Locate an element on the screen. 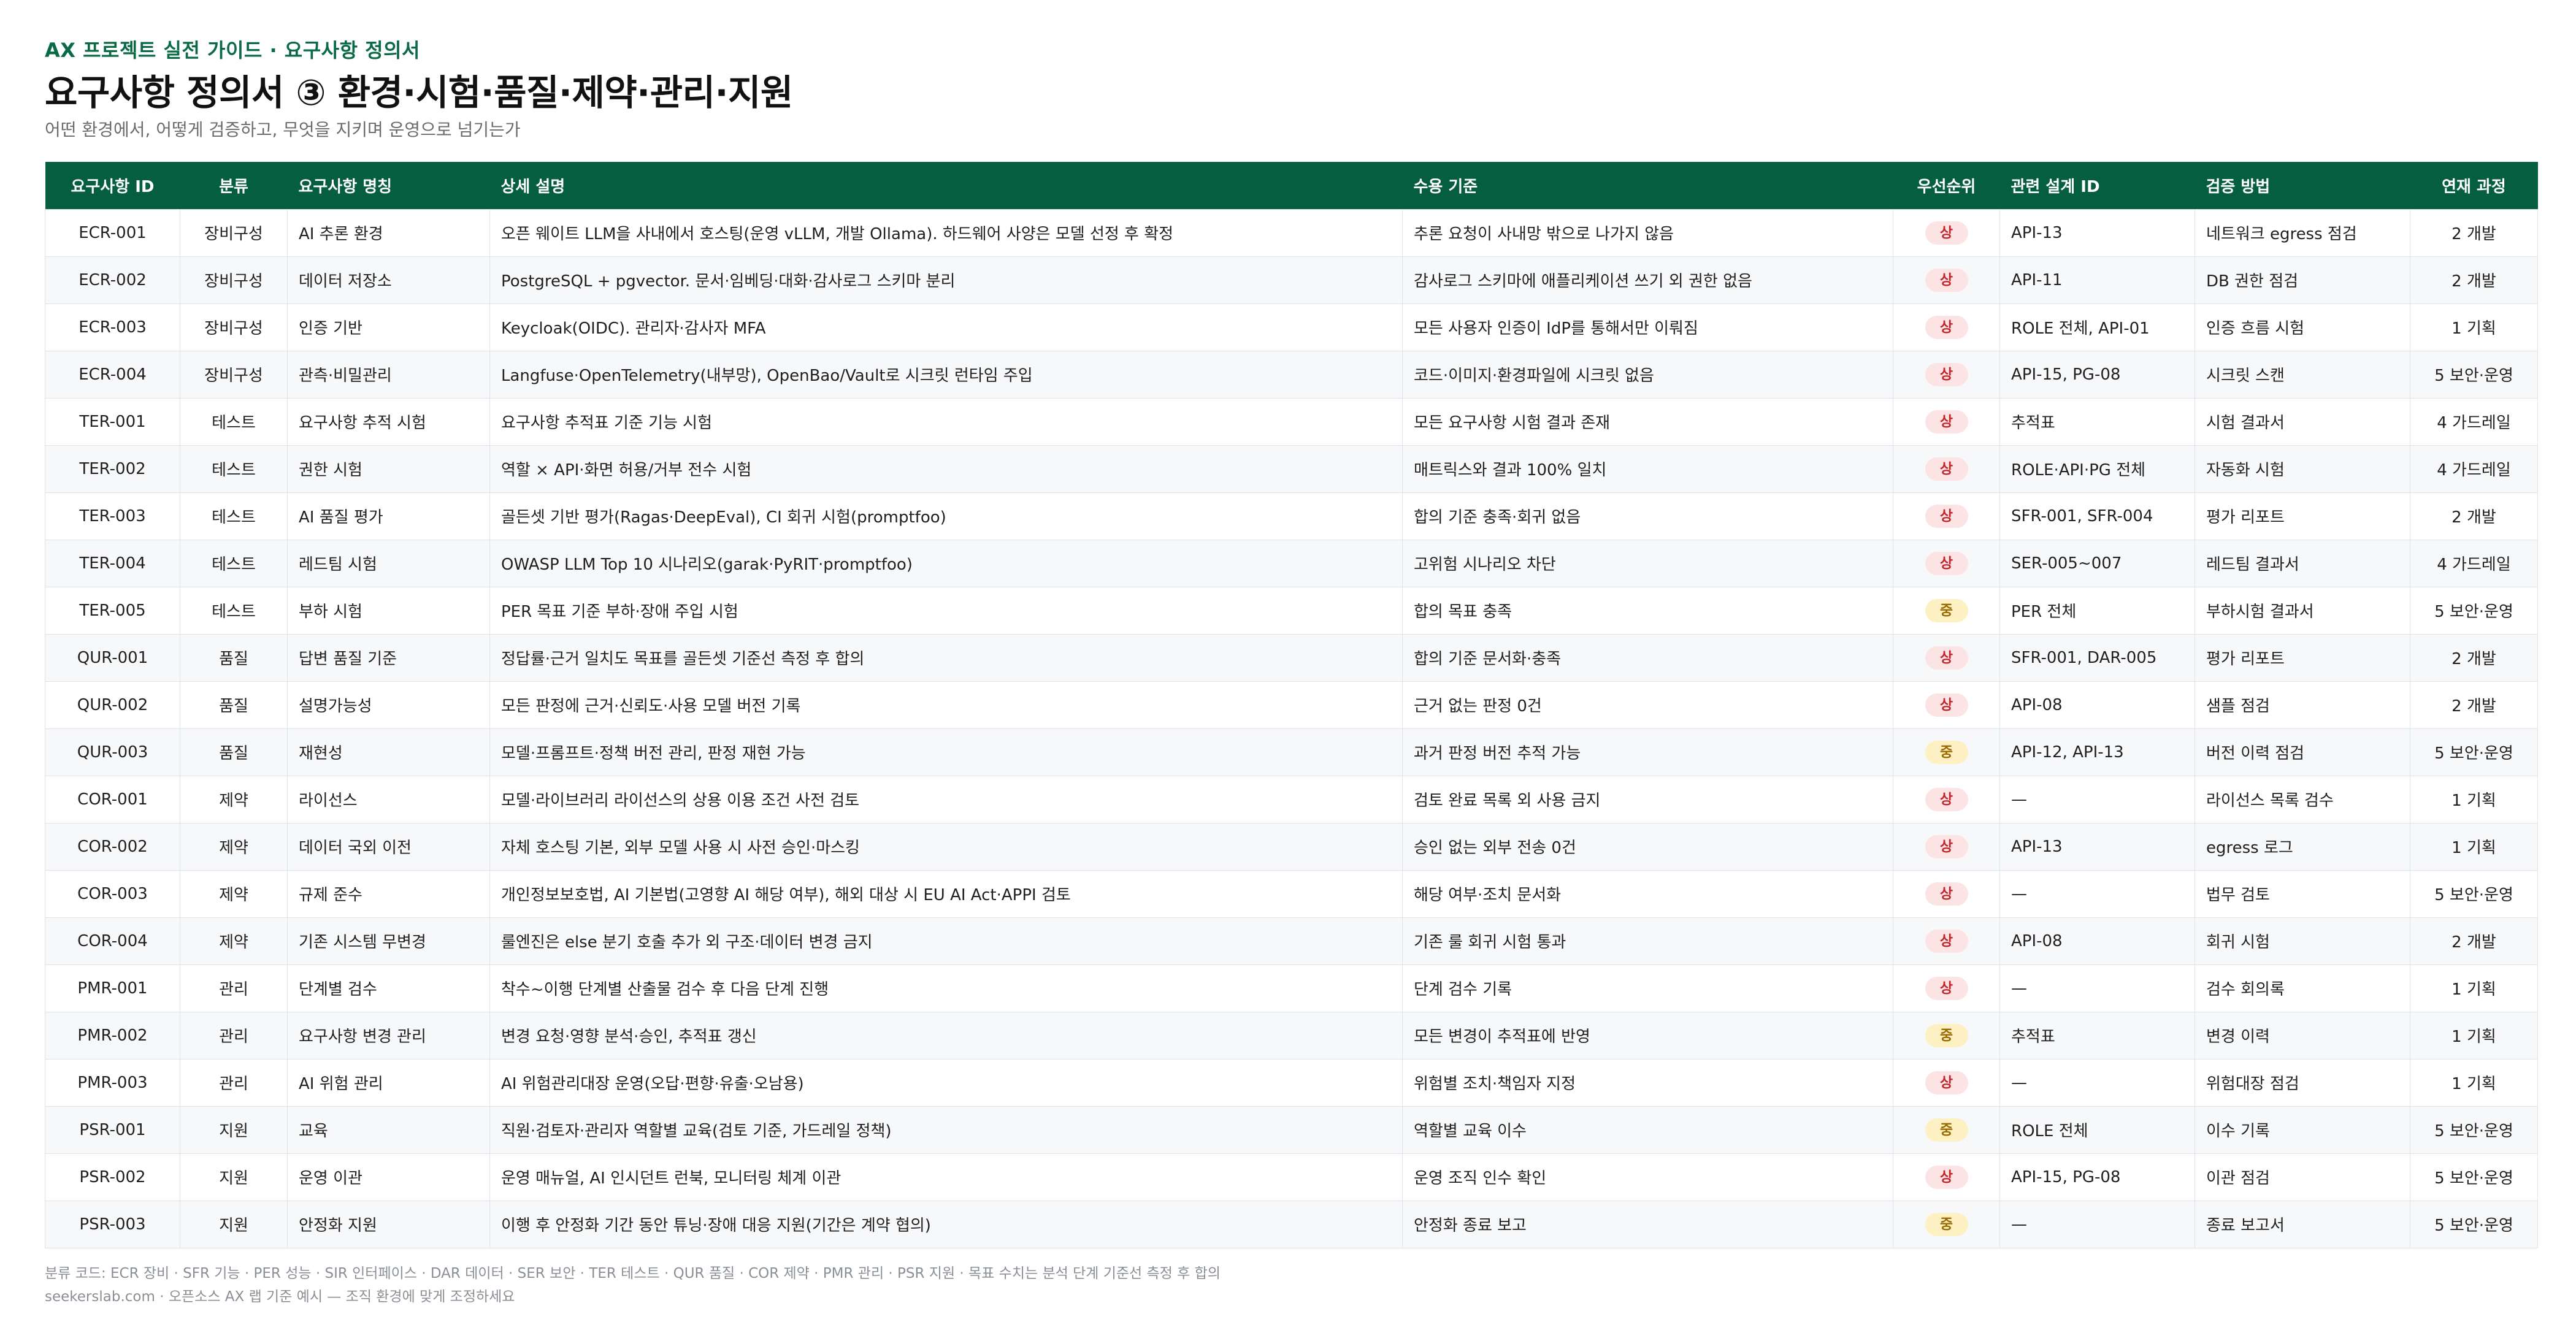 The width and height of the screenshot is (2576, 1333). cell-verification: 평가 리포트 is located at coordinates (2302, 657).